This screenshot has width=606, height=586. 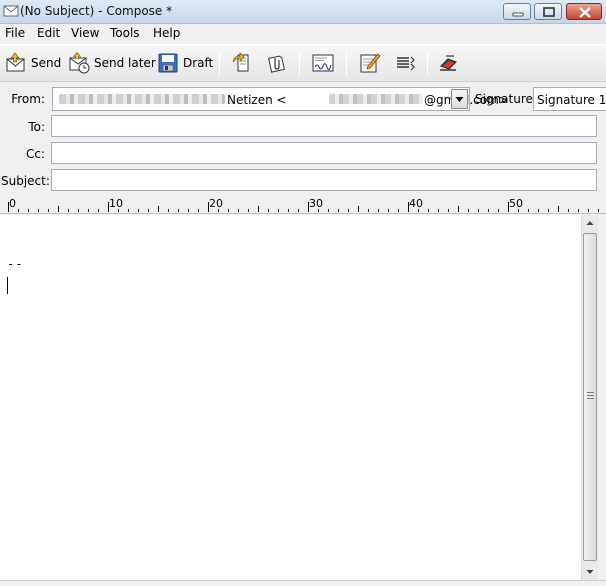 I want to click on menu-edit: Edit, so click(x=48, y=33).